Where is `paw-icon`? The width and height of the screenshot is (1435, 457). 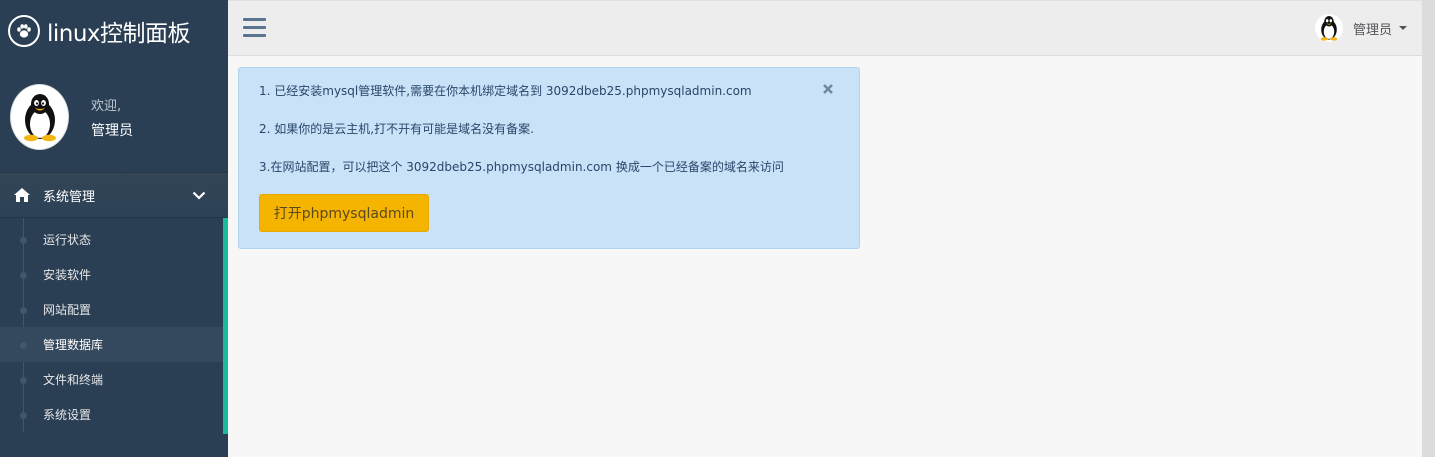 paw-icon is located at coordinates (24, 31).